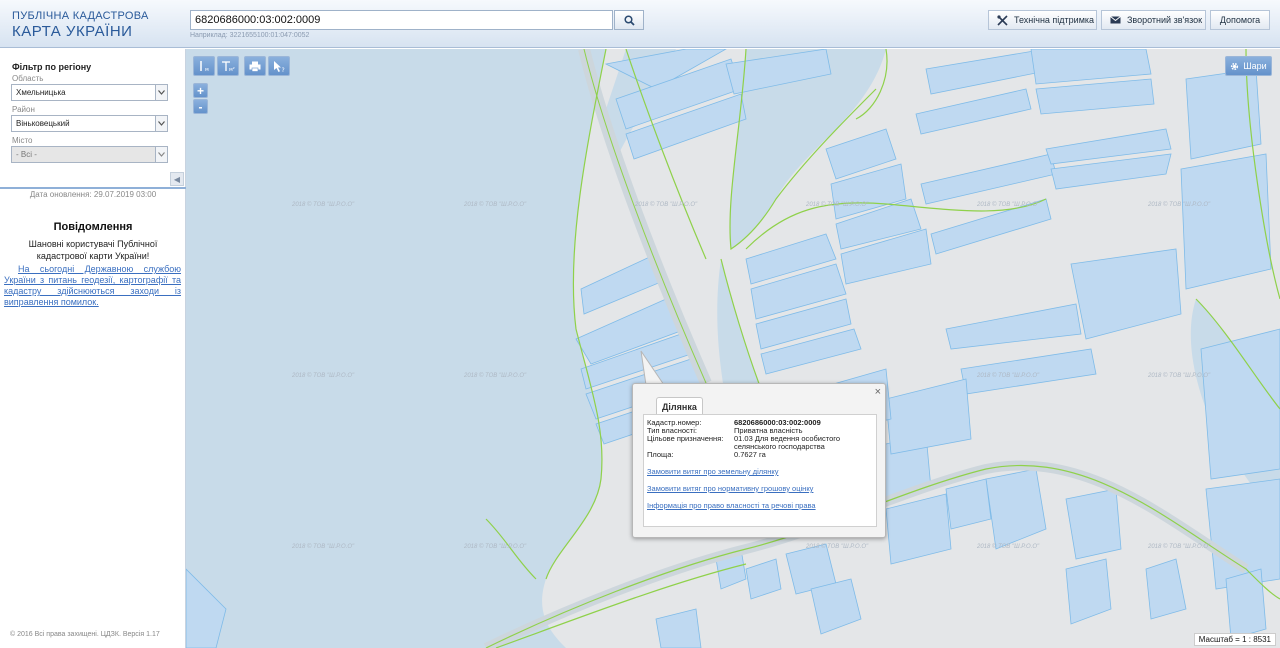 The height and width of the screenshot is (648, 1280). I want to click on zoom-out-button: -, so click(200, 106).